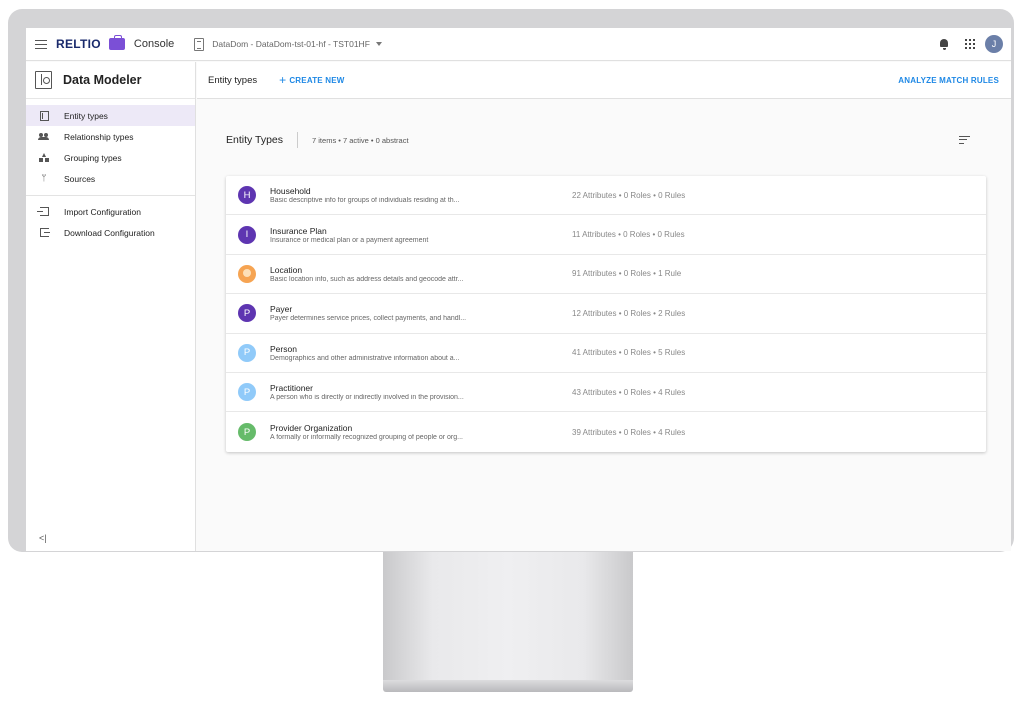  I want to click on sidebar-item-label: Download Configuration, so click(109, 232).